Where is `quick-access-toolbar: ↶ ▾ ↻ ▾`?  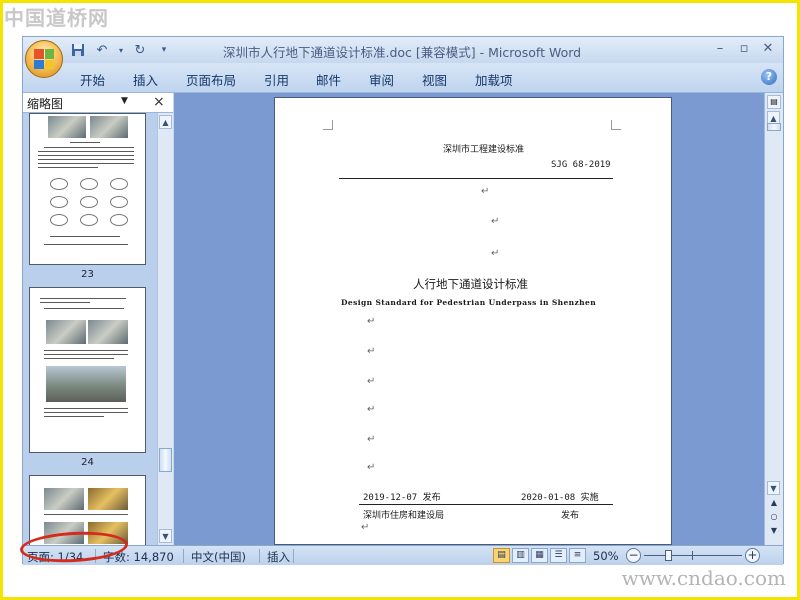 quick-access-toolbar: ↶ ▾ ↻ ▾ is located at coordinates (121, 50).